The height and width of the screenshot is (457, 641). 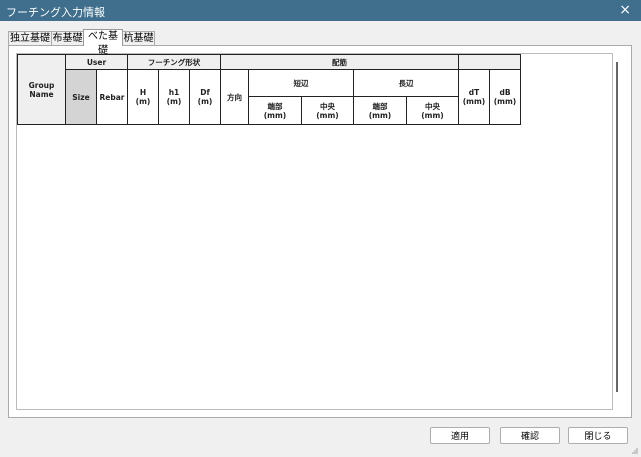 What do you see at coordinates (103, 42) in the screenshot?
I see `tab-mat-foundation: べた基礎` at bounding box center [103, 42].